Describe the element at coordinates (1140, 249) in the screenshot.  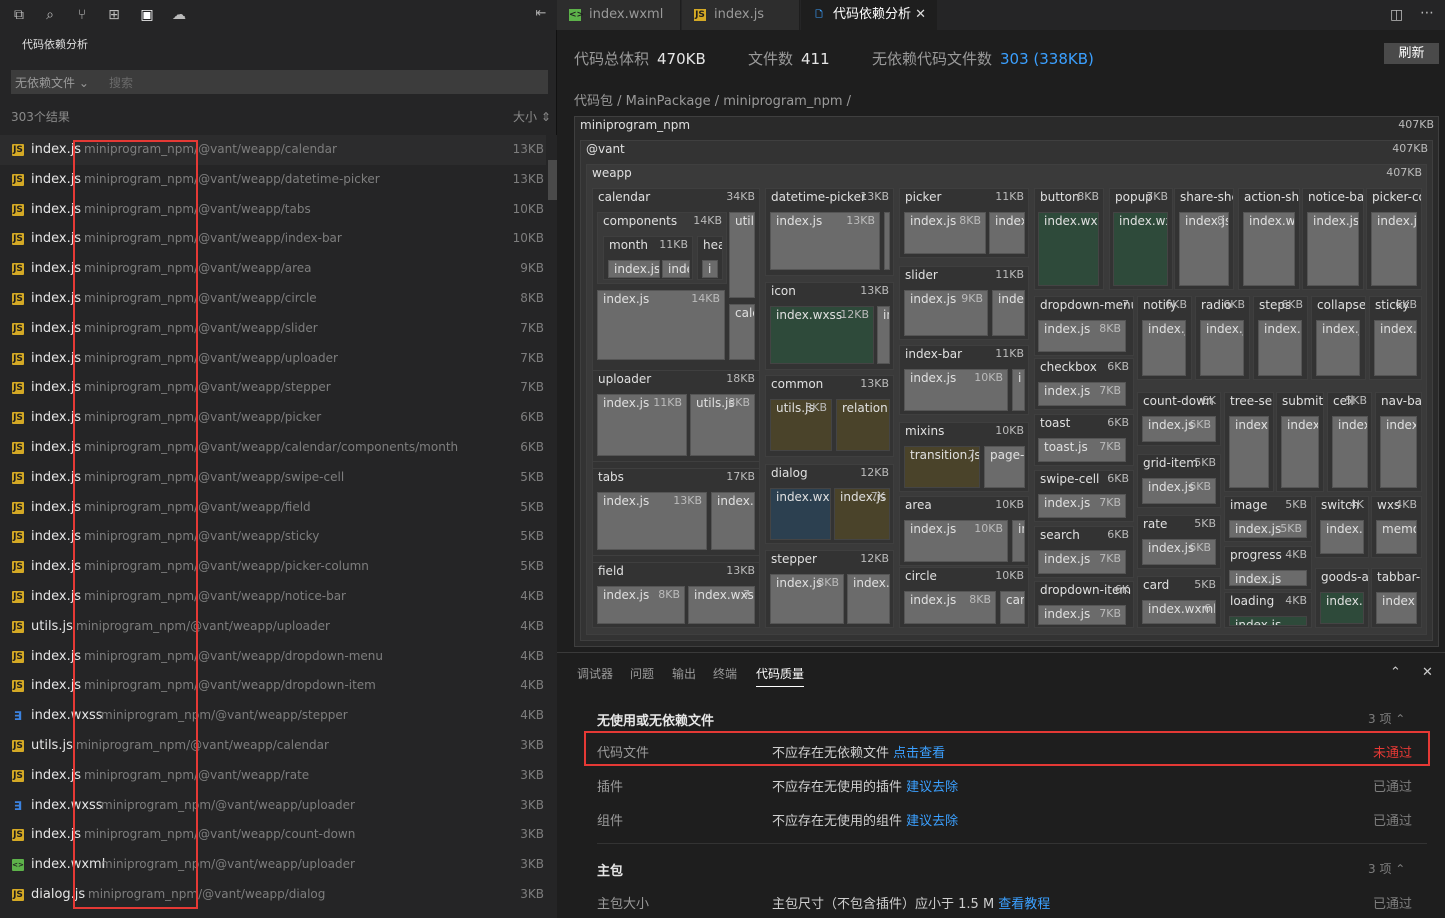
I see `treemap-node: index.wx` at that location.